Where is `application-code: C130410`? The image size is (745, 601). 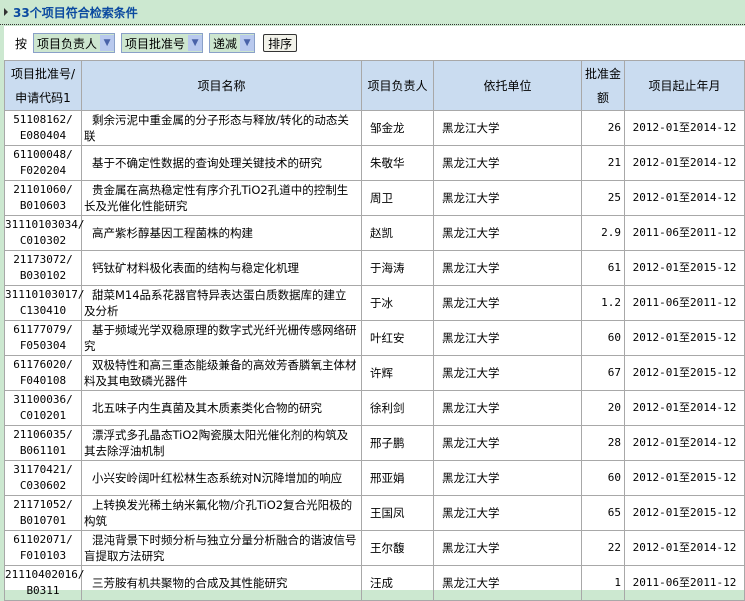 application-code: C130410 is located at coordinates (43, 310).